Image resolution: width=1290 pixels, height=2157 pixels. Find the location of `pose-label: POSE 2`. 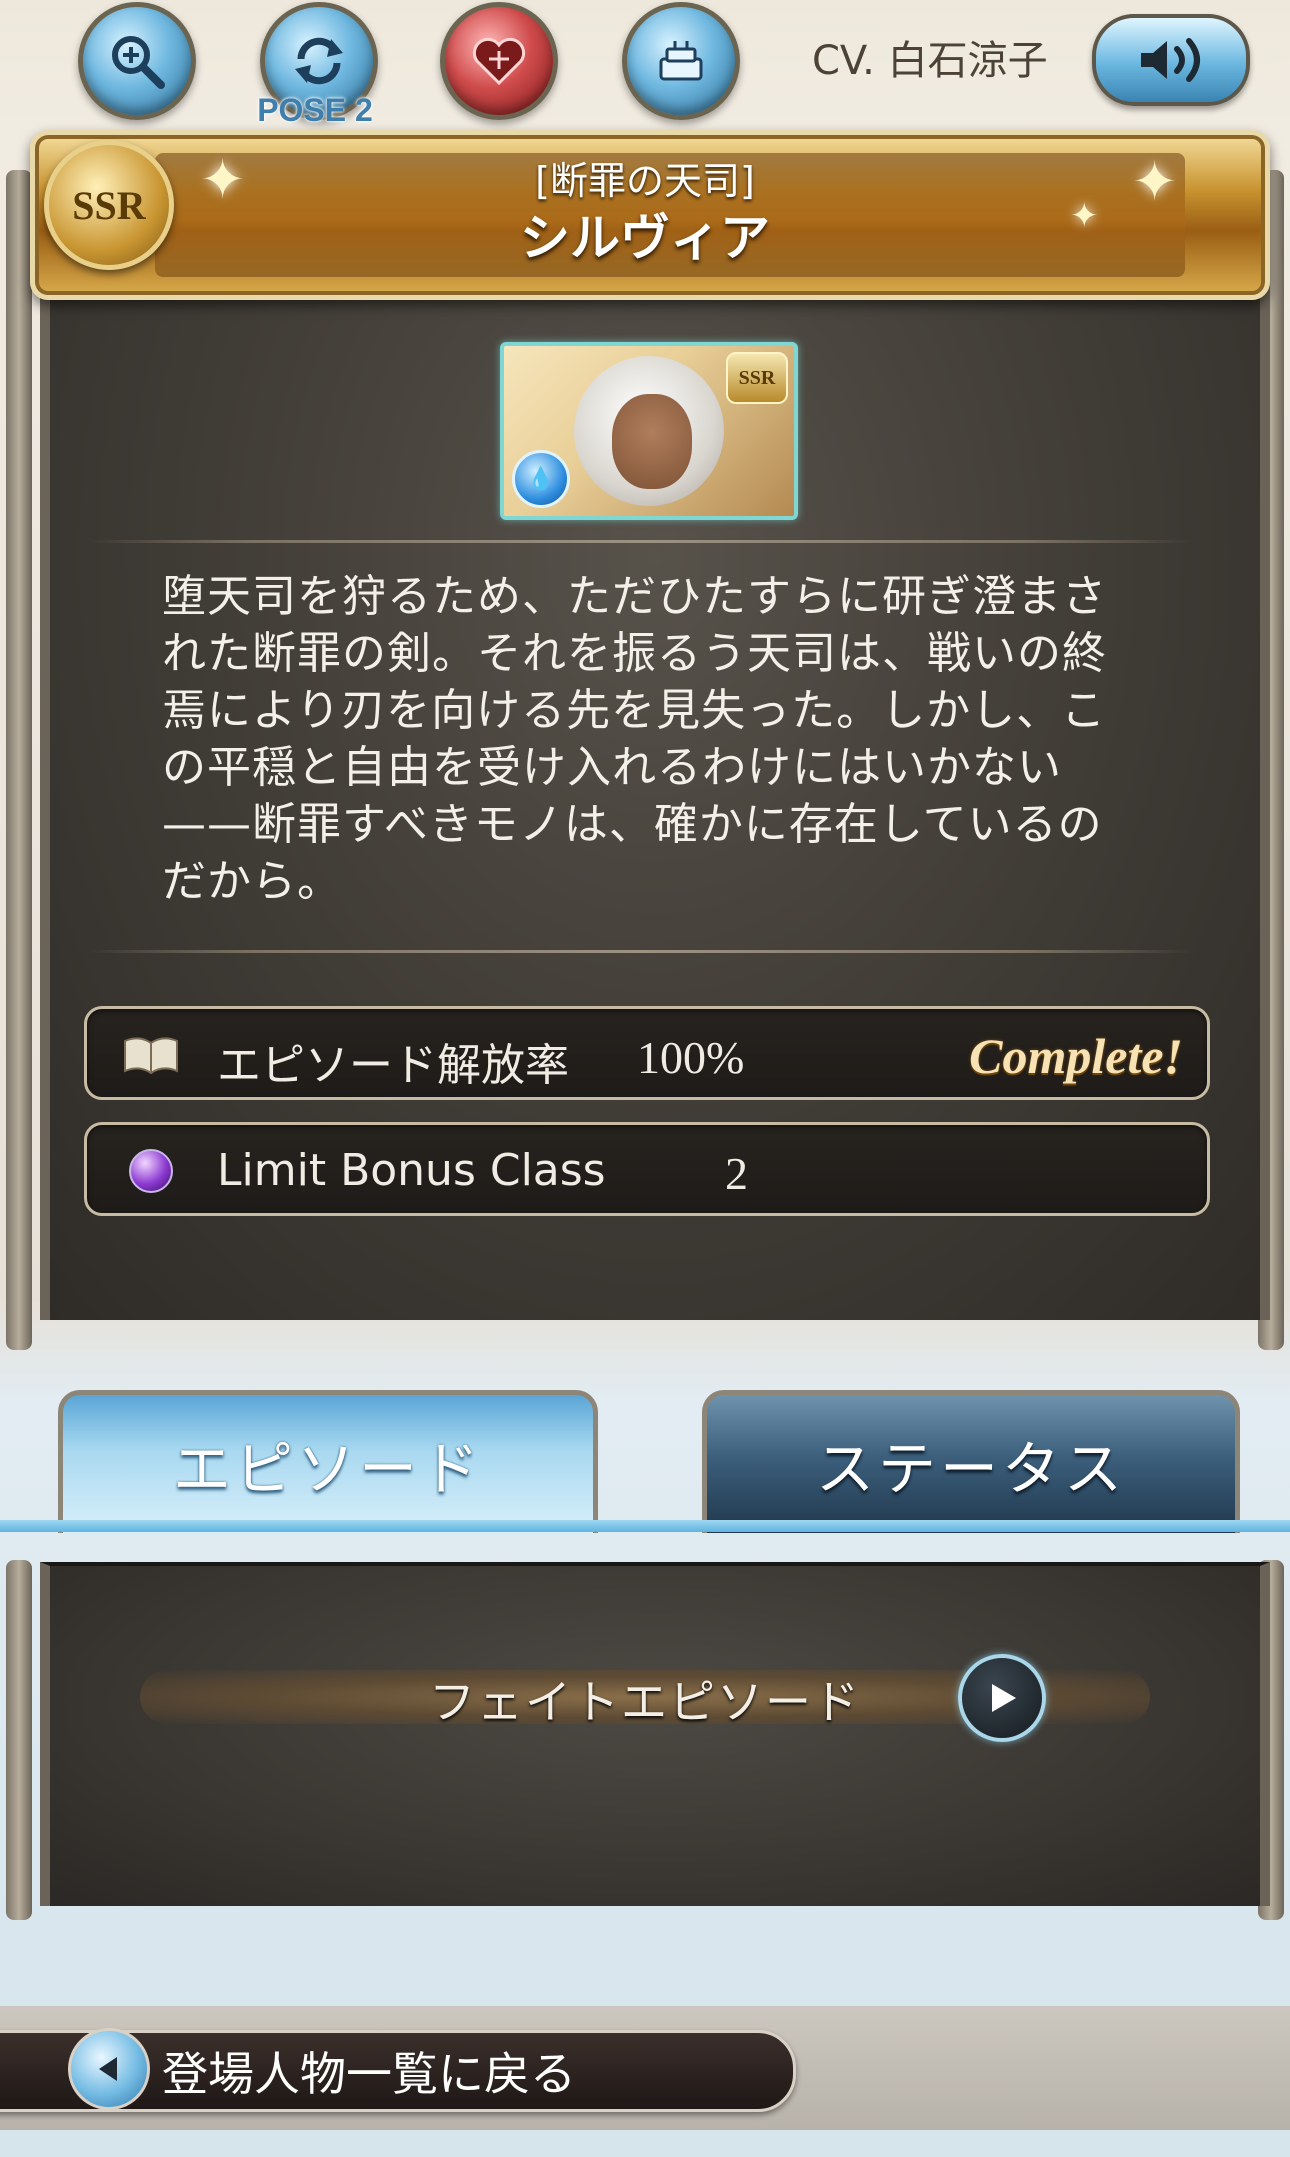

pose-label: POSE 2 is located at coordinates (315, 110).